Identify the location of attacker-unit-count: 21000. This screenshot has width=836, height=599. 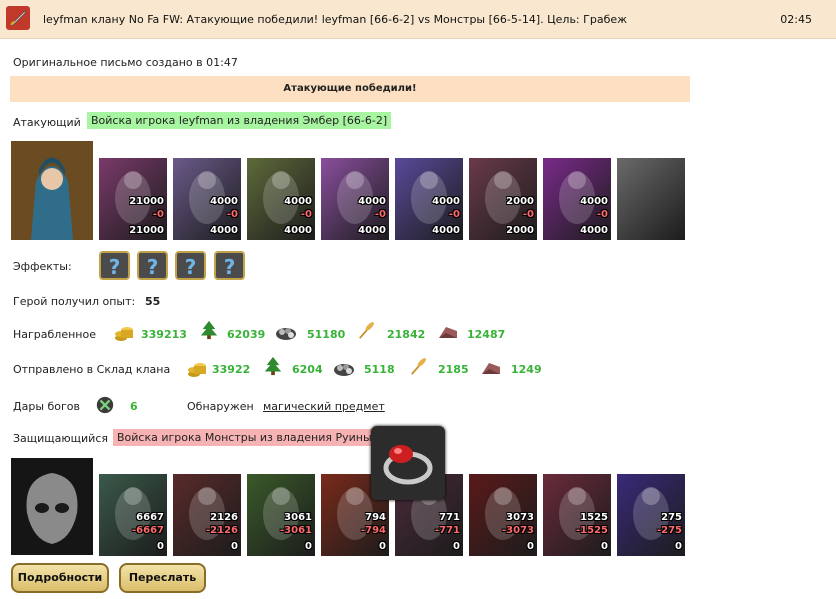
(146, 201).